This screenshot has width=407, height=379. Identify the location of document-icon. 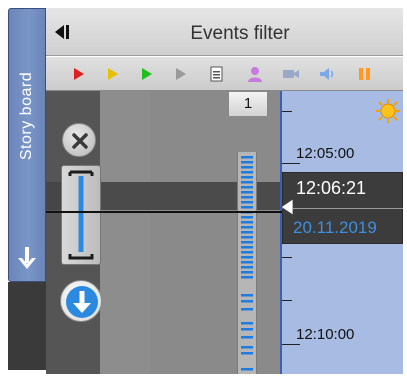
(217, 74).